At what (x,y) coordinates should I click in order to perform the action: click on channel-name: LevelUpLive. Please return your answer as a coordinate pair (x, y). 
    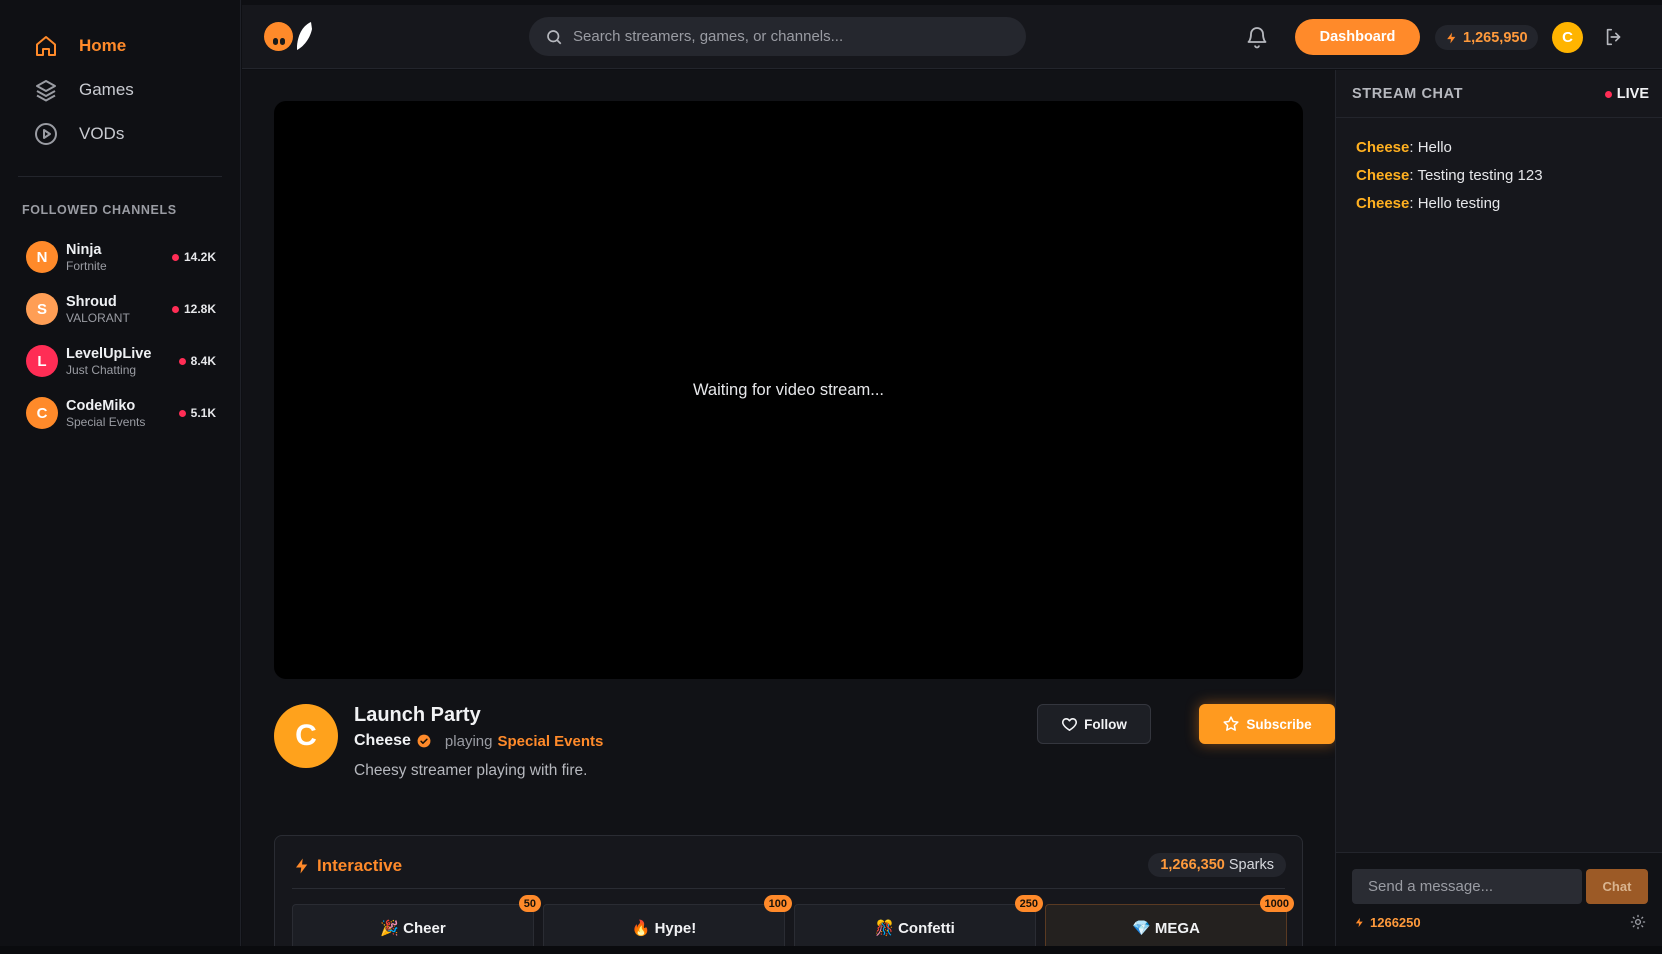
    Looking at the image, I should click on (109, 353).